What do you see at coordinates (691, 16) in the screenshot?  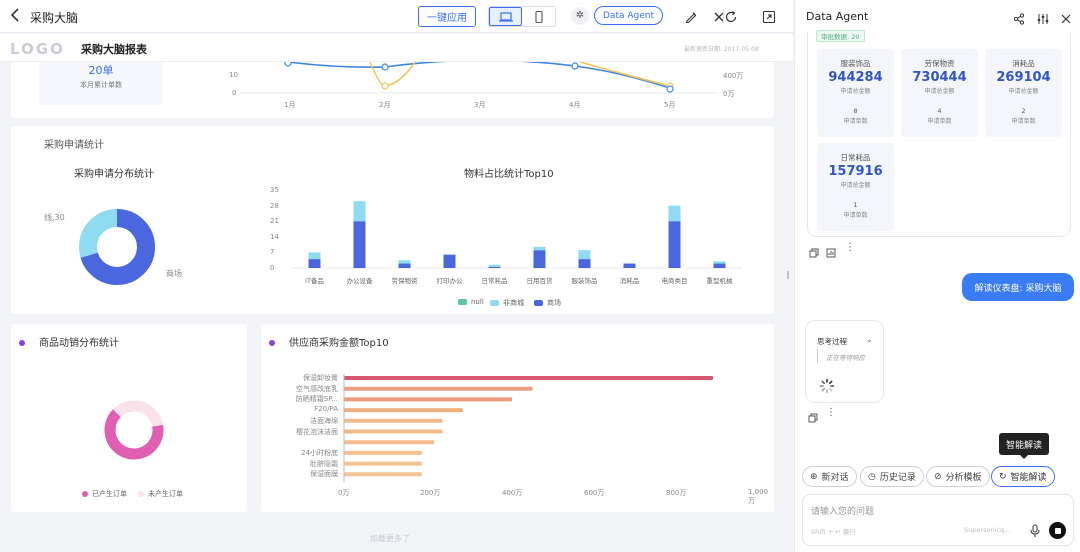 I see `pen-icon` at bounding box center [691, 16].